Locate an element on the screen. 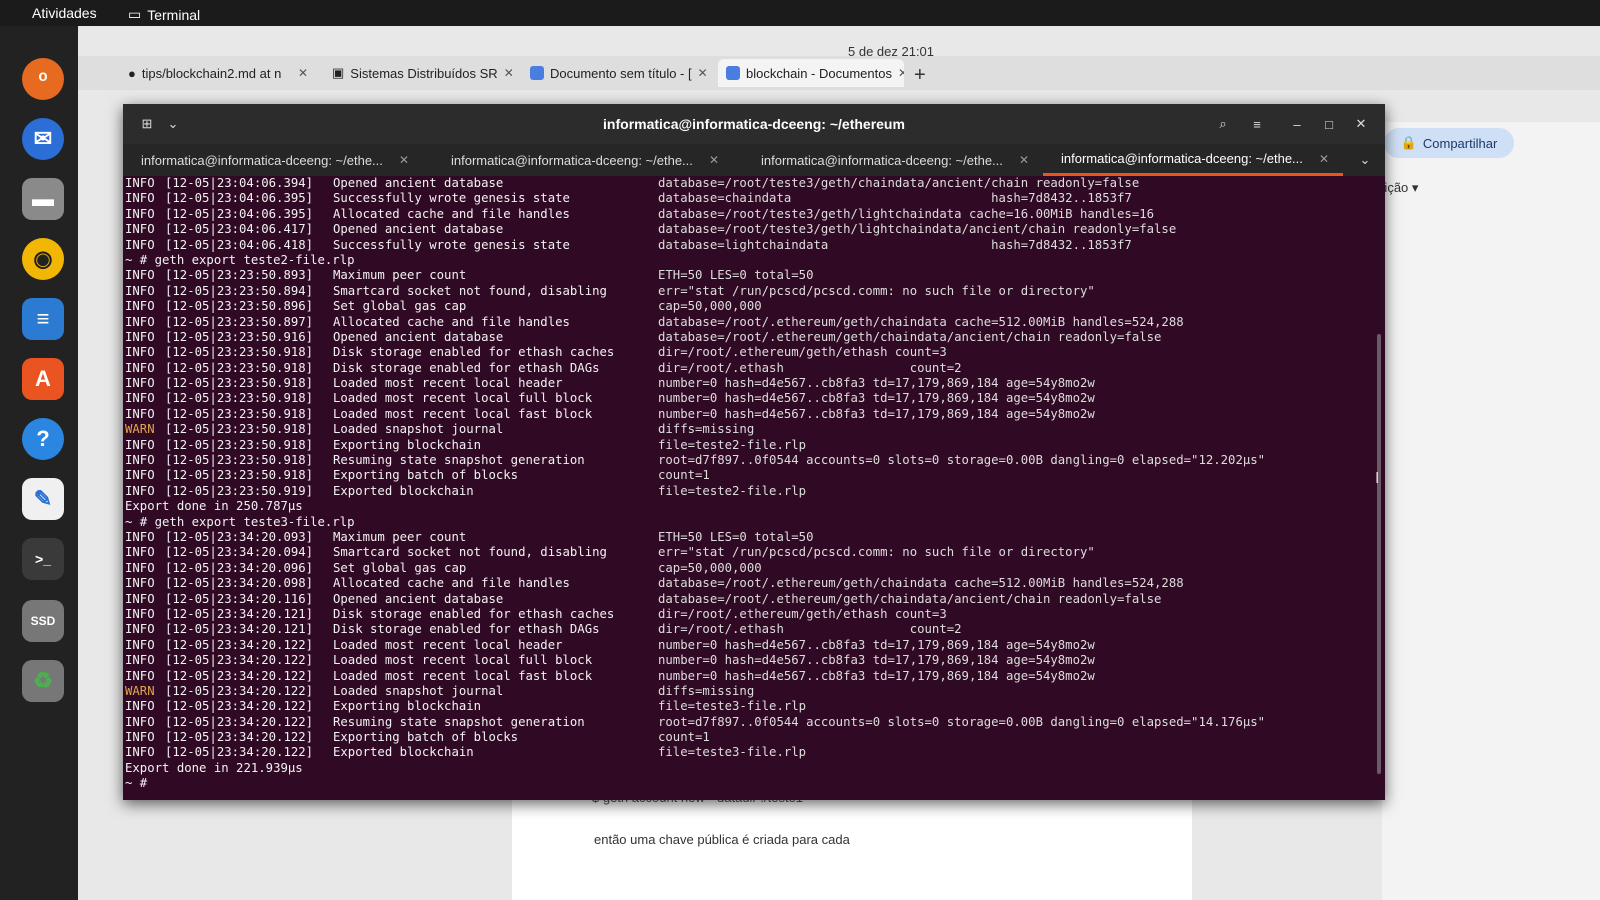 This screenshot has height=900, width=1600. shell-text: Export done in 221.939µs is located at coordinates (214, 767).